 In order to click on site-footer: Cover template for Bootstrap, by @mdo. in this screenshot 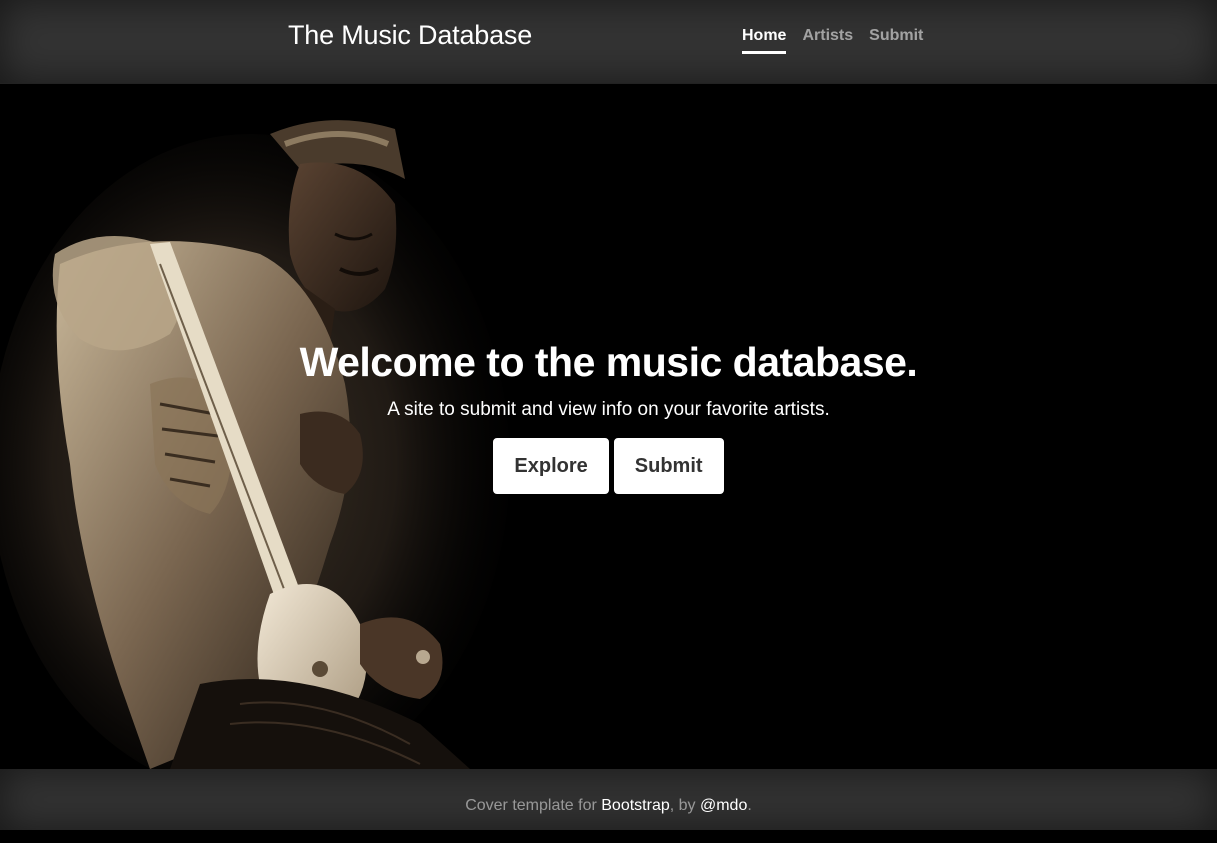, I will do `click(608, 799)`.